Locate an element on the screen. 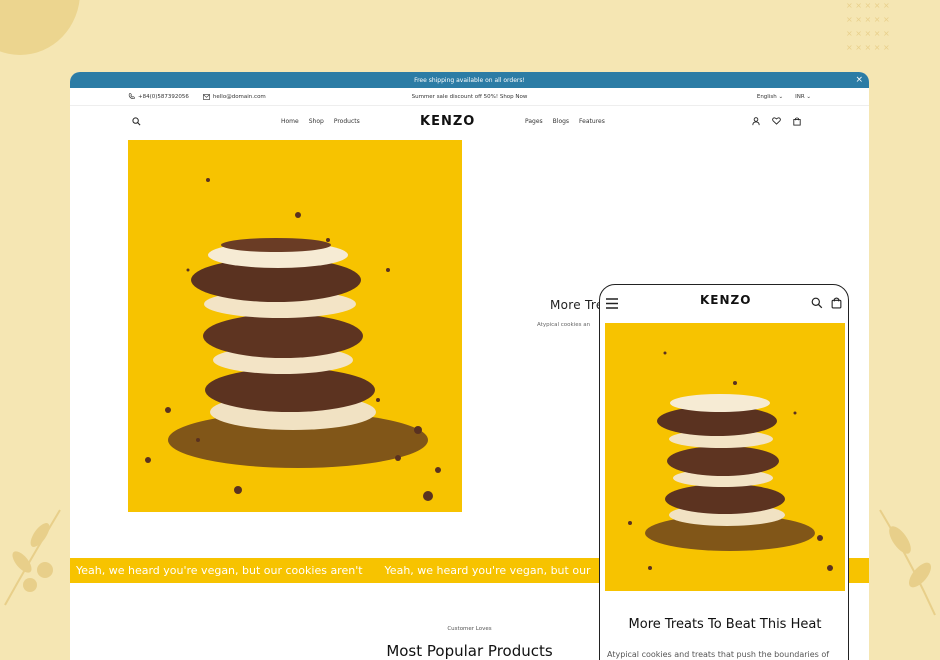  mobile-header: KENZO is located at coordinates (724, 302).